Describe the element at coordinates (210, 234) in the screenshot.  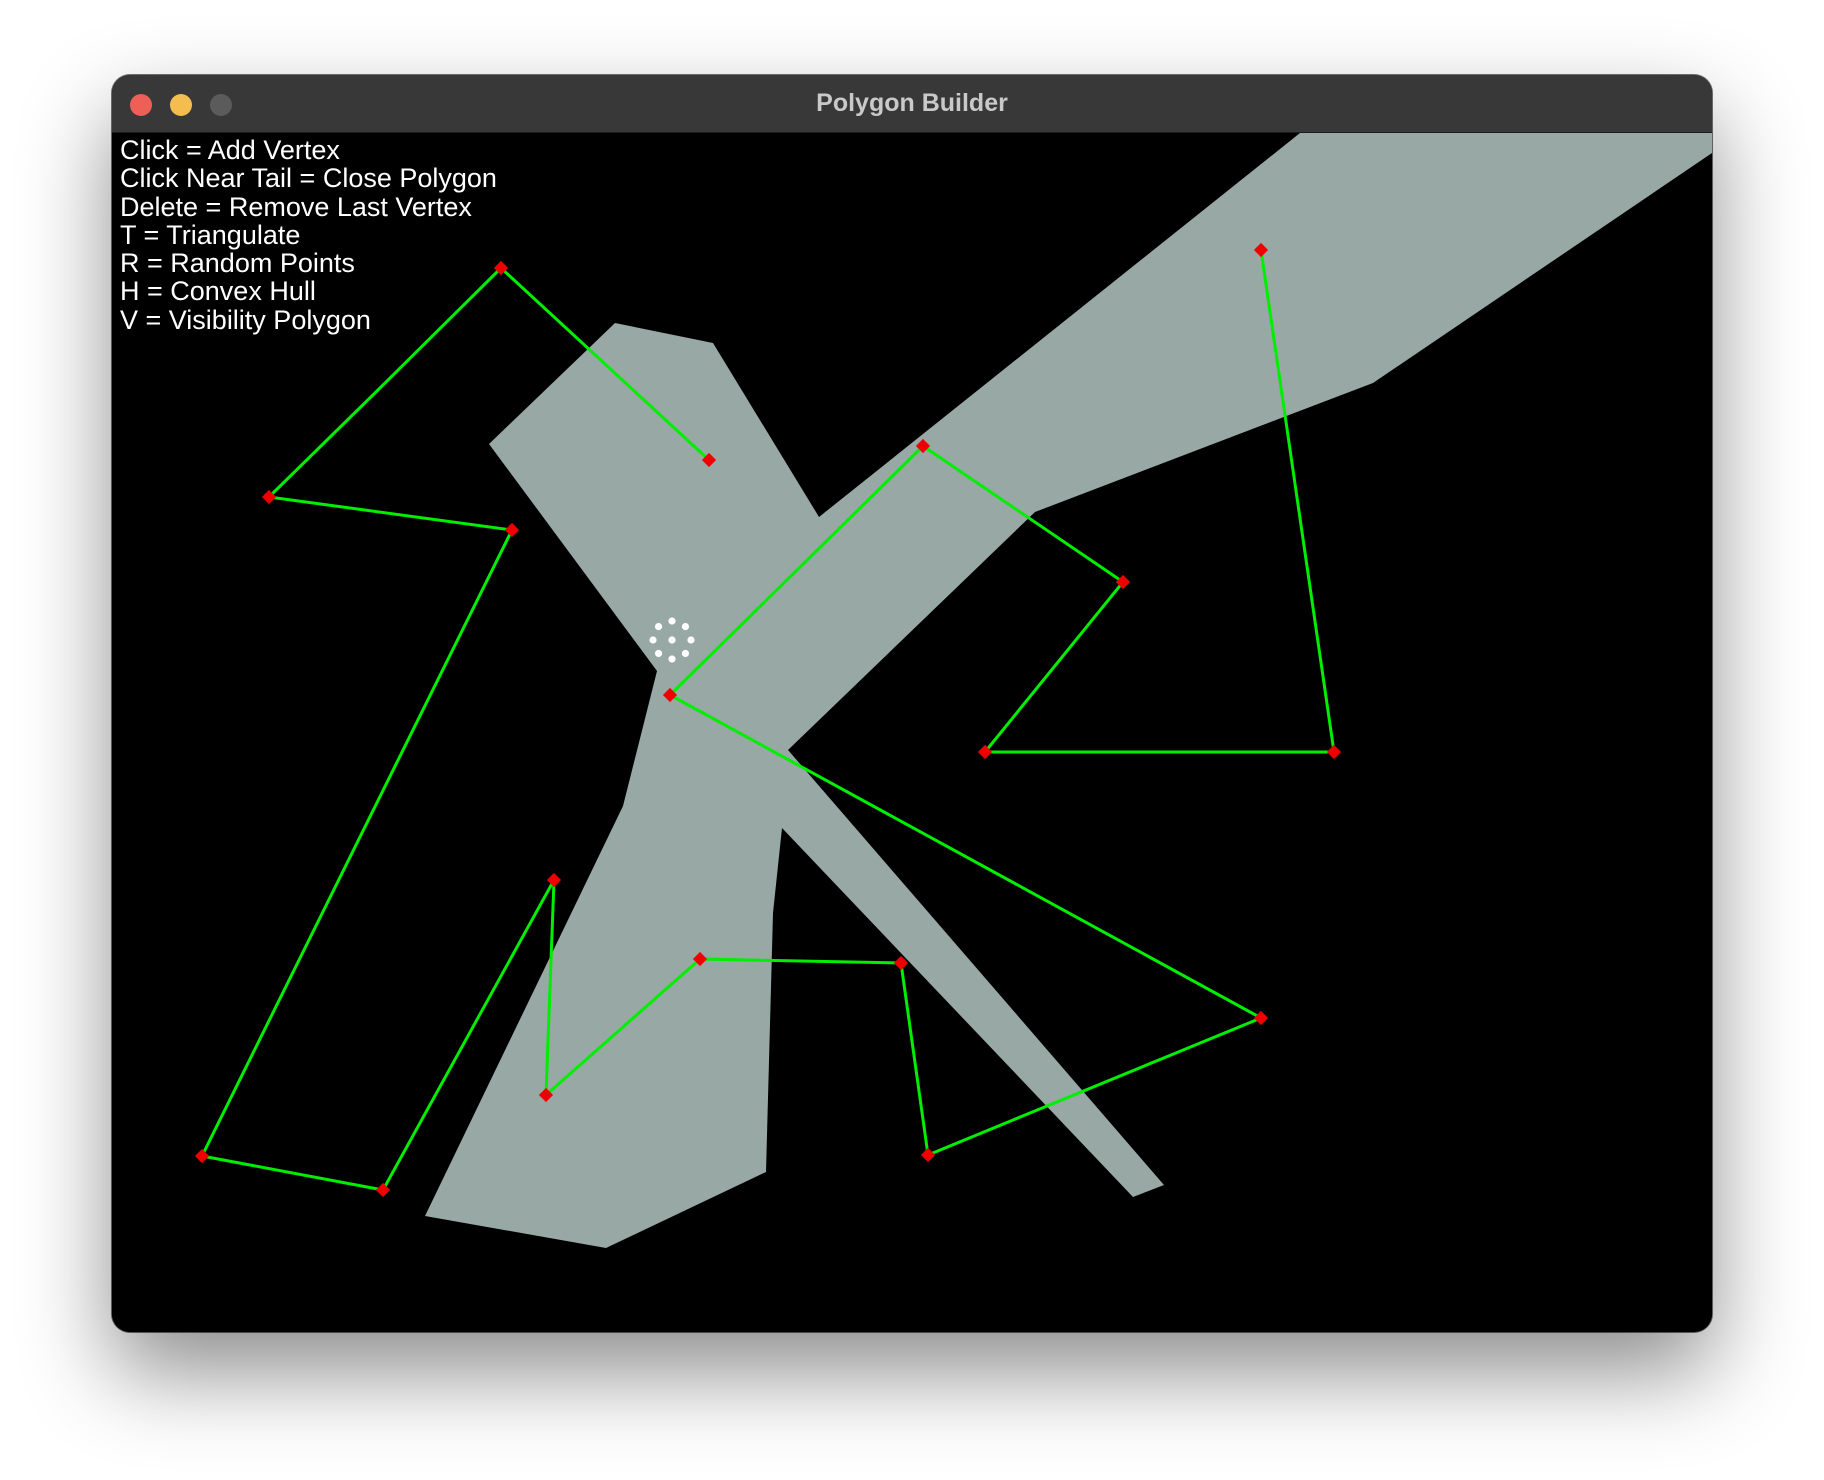
I see `help-line-triangulate: T = Triangulate` at that location.